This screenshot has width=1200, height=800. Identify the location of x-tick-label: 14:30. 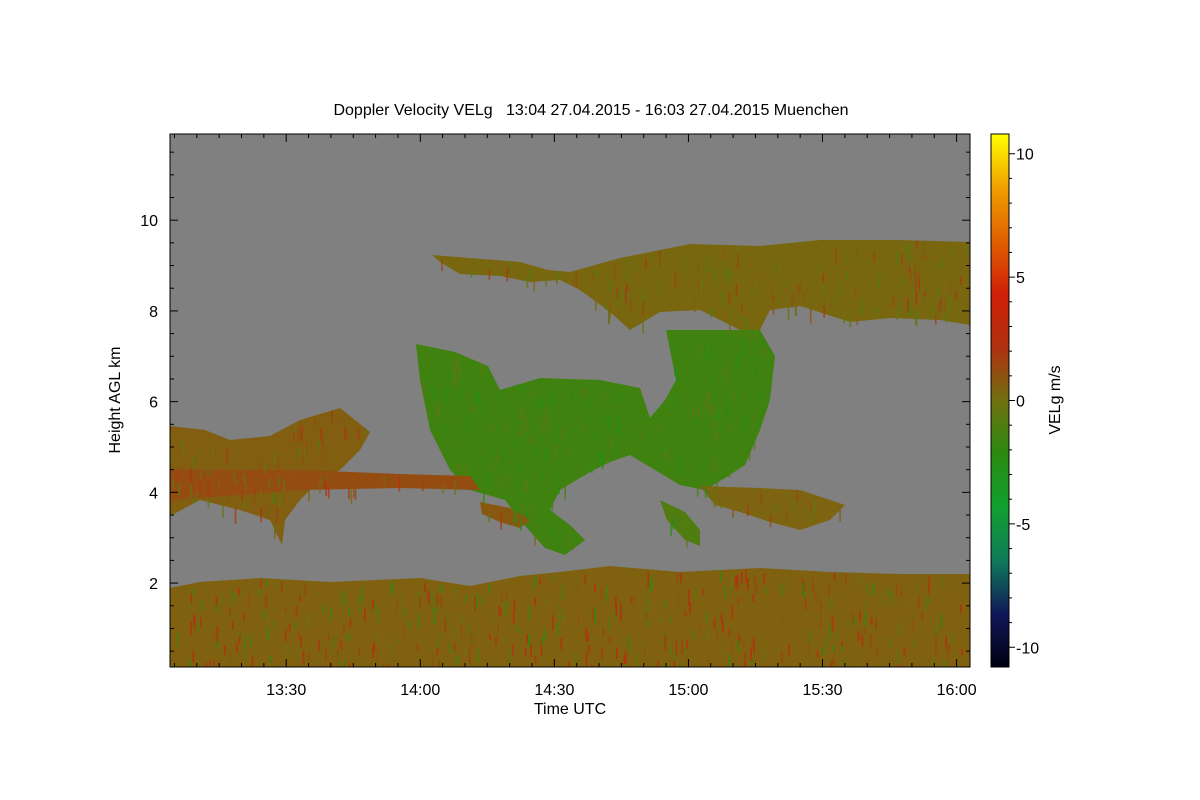
(554, 690).